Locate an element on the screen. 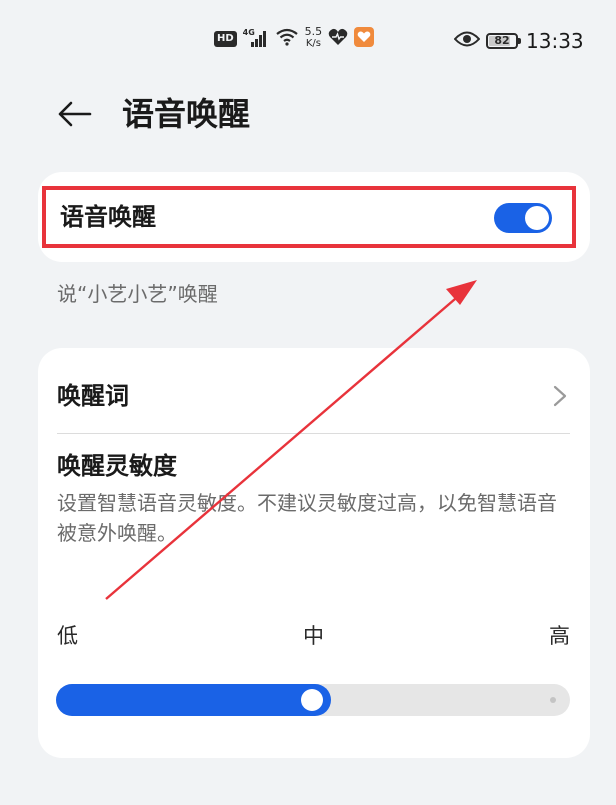 The height and width of the screenshot is (805, 616). slider-fill is located at coordinates (193, 700).